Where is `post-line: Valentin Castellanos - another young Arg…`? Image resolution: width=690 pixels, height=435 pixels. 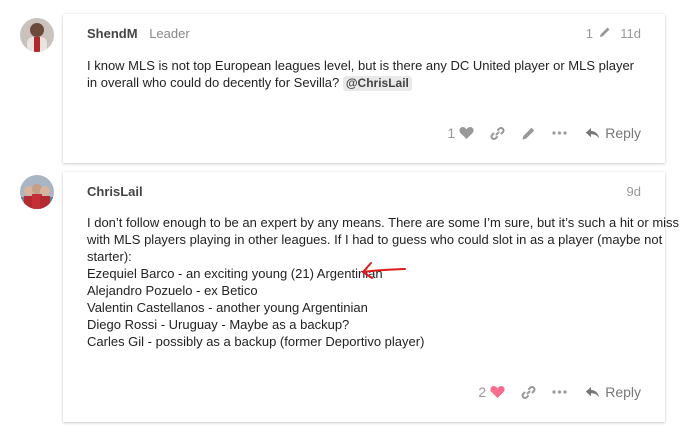
post-line: Valentin Castellanos - another young Arg… is located at coordinates (227, 307).